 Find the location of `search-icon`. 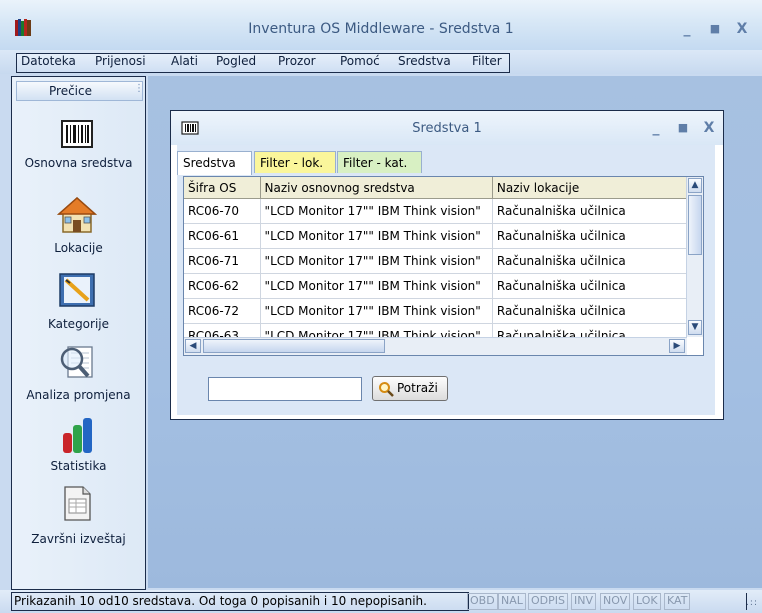

search-icon is located at coordinates (386, 389).